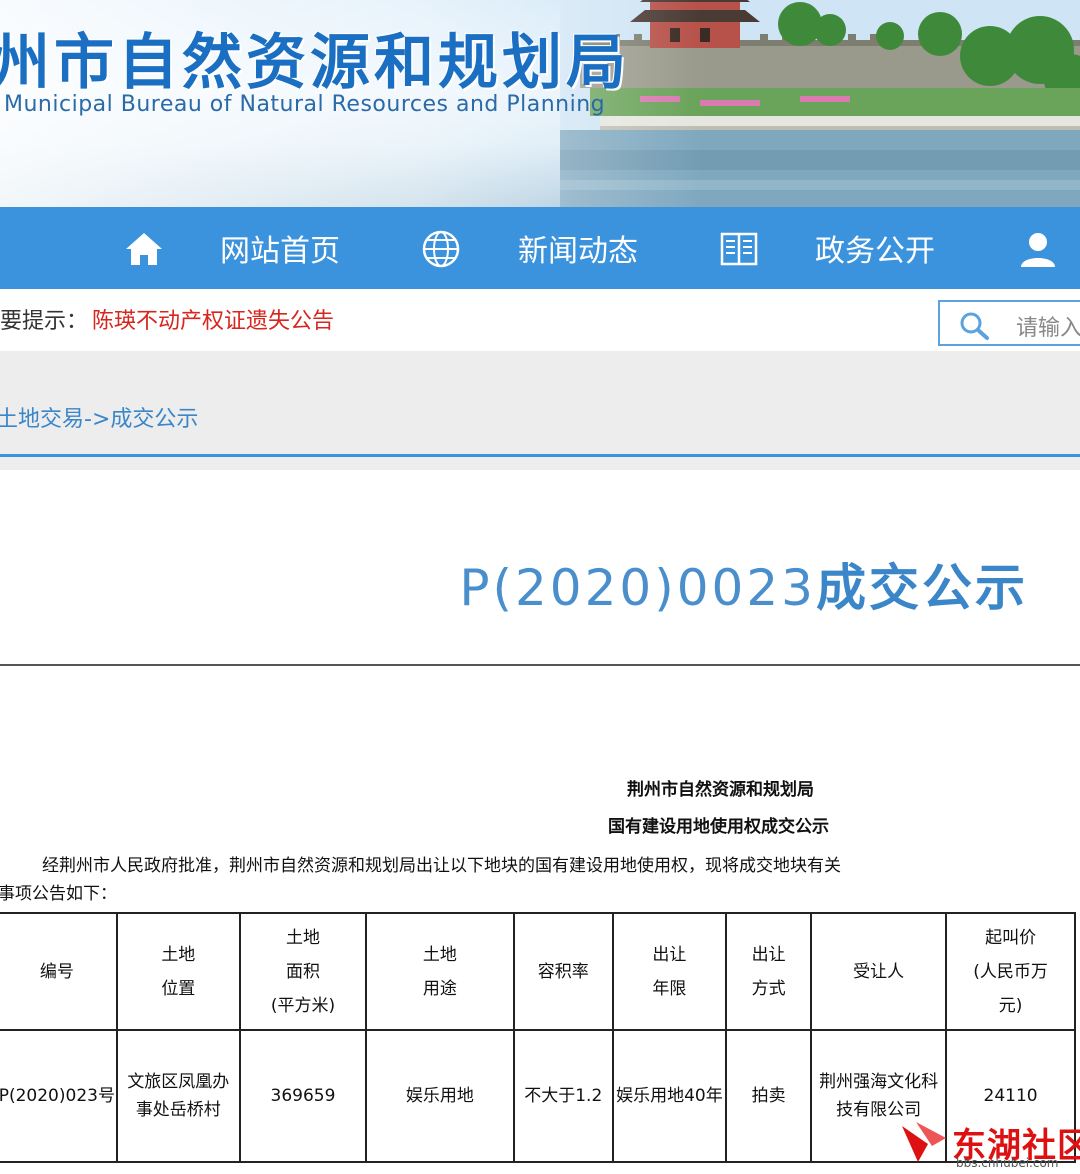 The width and height of the screenshot is (1080, 1174). Describe the element at coordinates (578, 251) in the screenshot. I see `nav-news-label: 新闻动态` at that location.